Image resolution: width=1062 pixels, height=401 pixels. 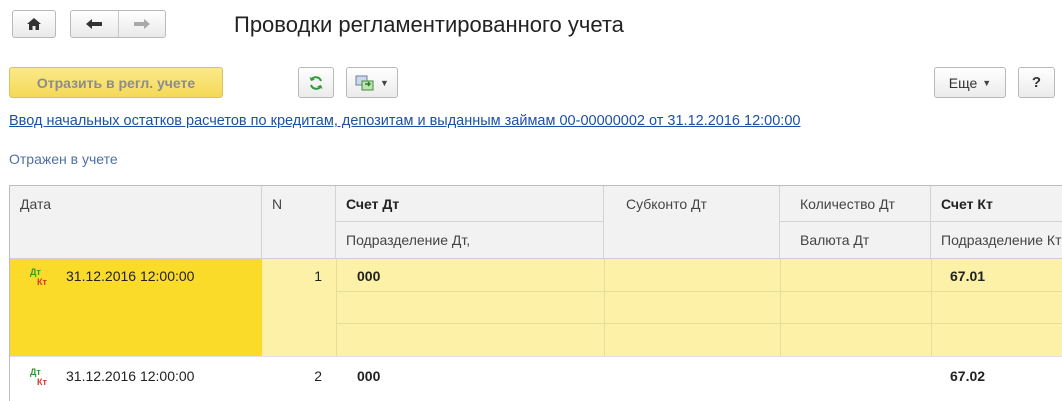 I want to click on document-structure-button: ▼, so click(x=372, y=82).